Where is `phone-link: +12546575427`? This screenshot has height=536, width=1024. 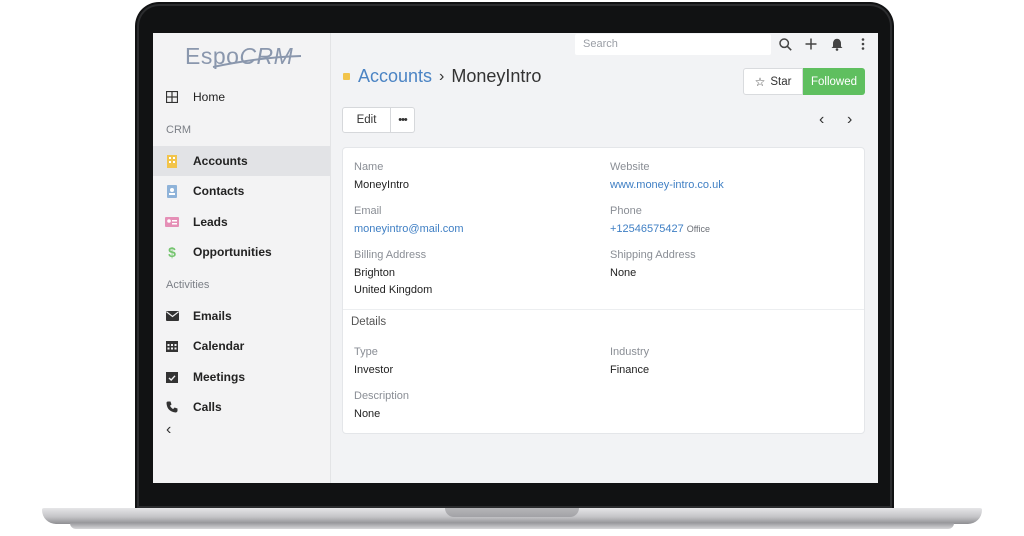
phone-link: +12546575427 is located at coordinates (647, 229).